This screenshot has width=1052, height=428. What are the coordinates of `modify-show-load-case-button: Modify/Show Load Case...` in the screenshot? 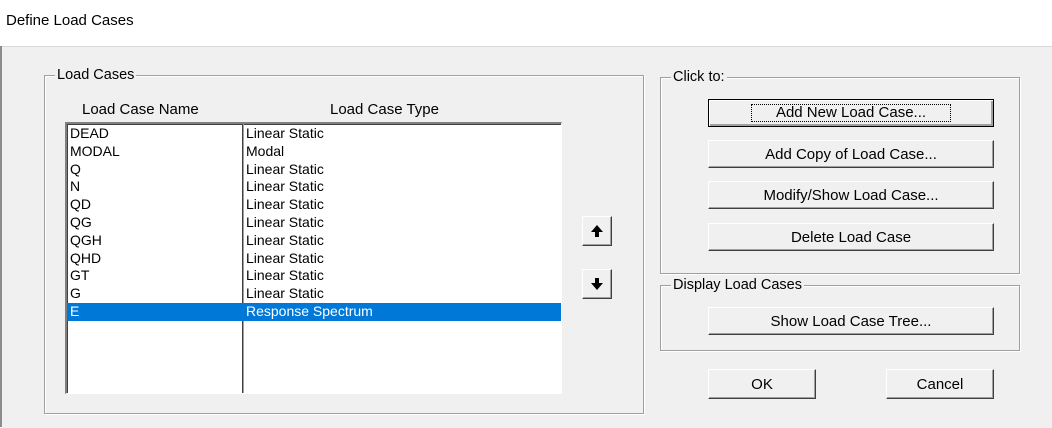 It's located at (851, 195).